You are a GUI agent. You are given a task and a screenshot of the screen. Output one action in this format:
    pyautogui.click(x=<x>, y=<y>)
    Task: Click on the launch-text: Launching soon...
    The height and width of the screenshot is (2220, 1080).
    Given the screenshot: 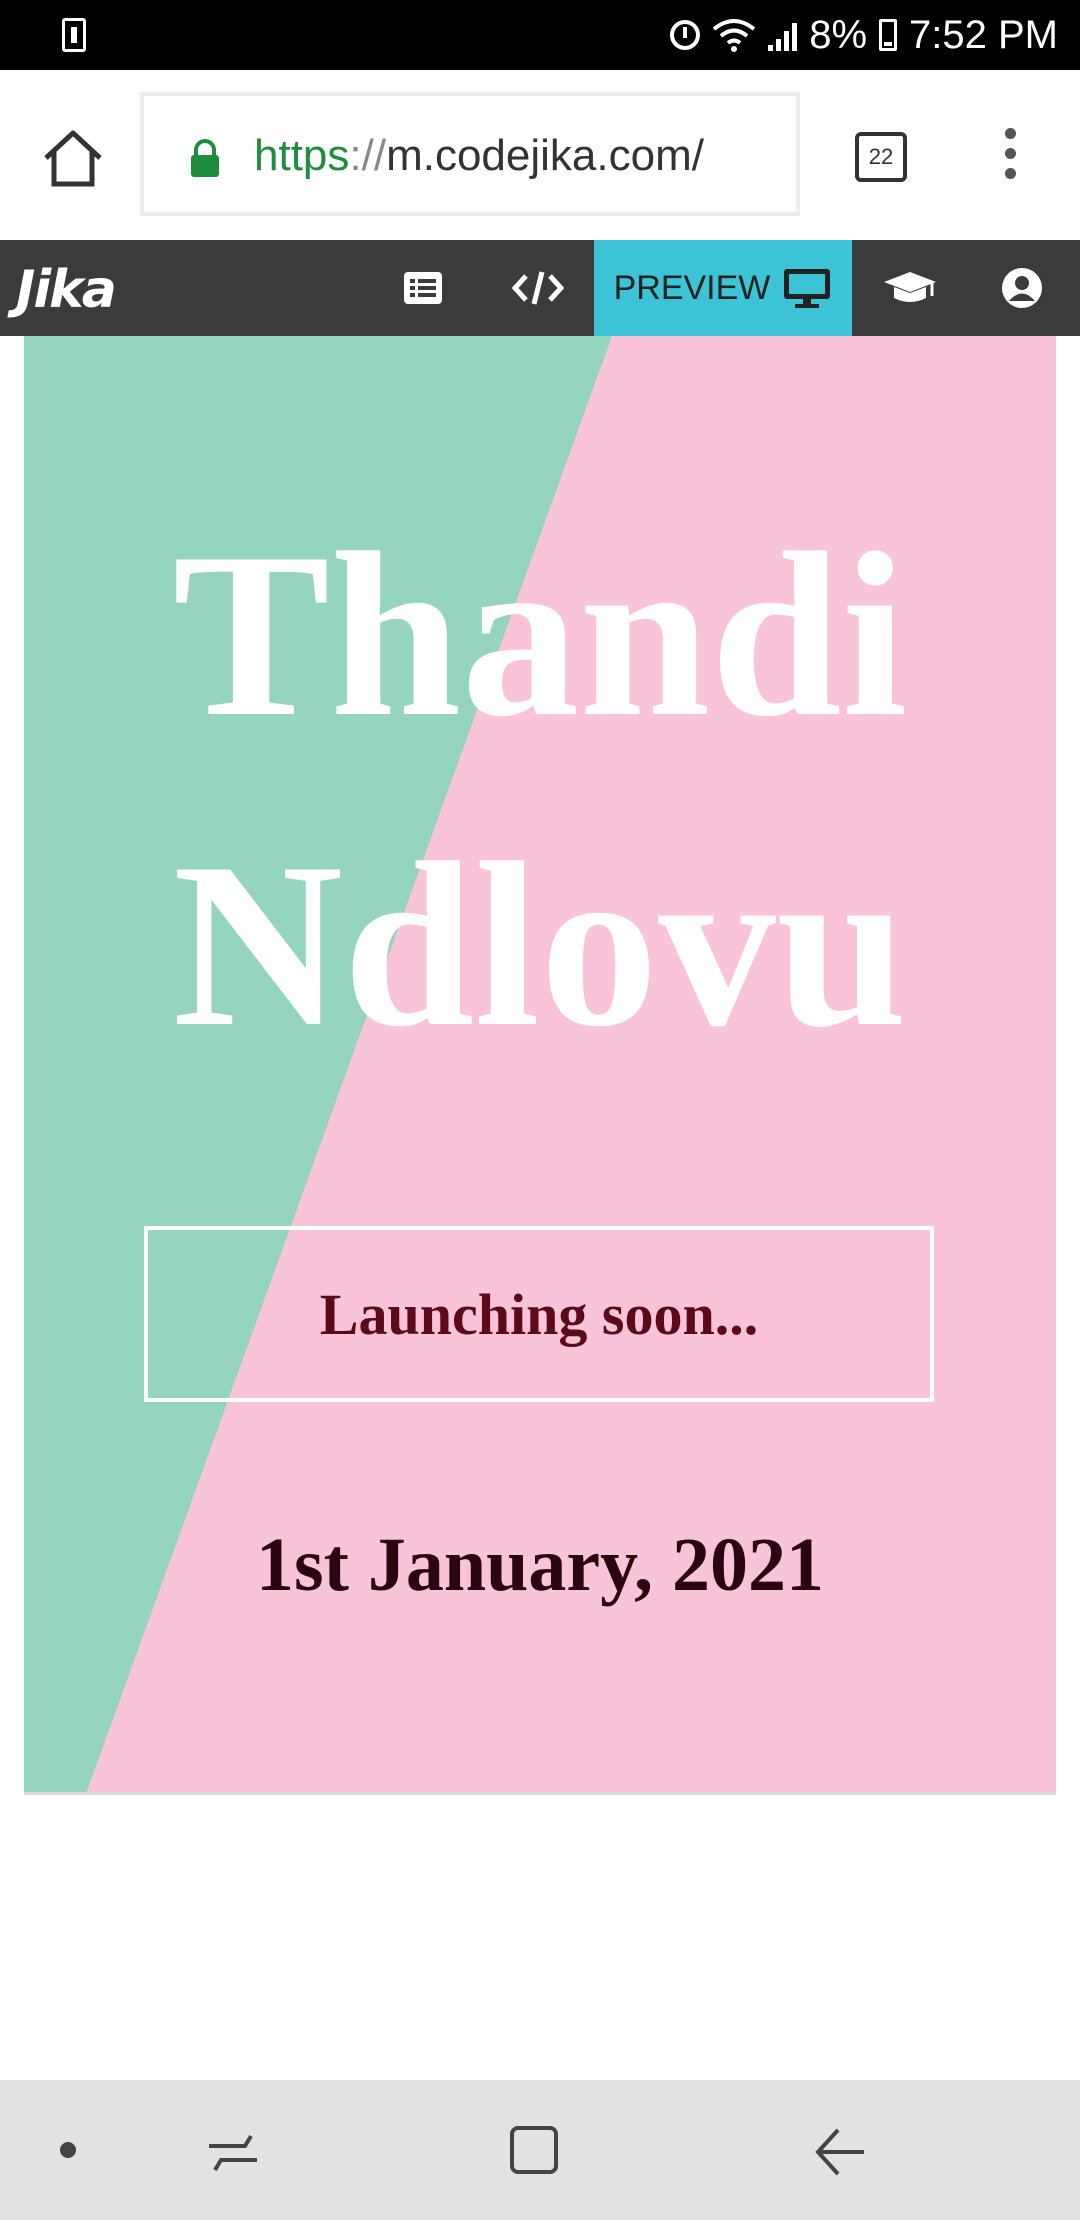 What is the action you would take?
    pyautogui.click(x=539, y=1314)
    